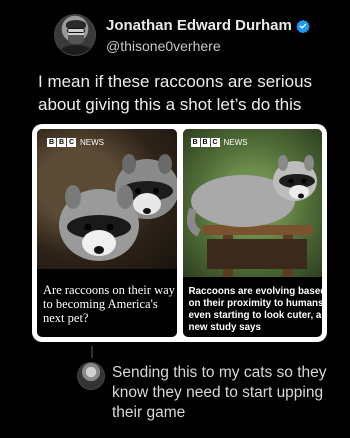  I want to click on reply-author-avatar, so click(91, 376).